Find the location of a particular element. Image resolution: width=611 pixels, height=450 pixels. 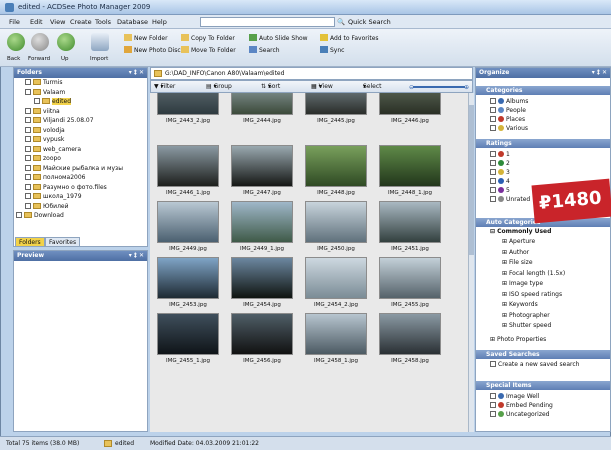

special-items-header: Special Items is located at coordinates (543, 385).